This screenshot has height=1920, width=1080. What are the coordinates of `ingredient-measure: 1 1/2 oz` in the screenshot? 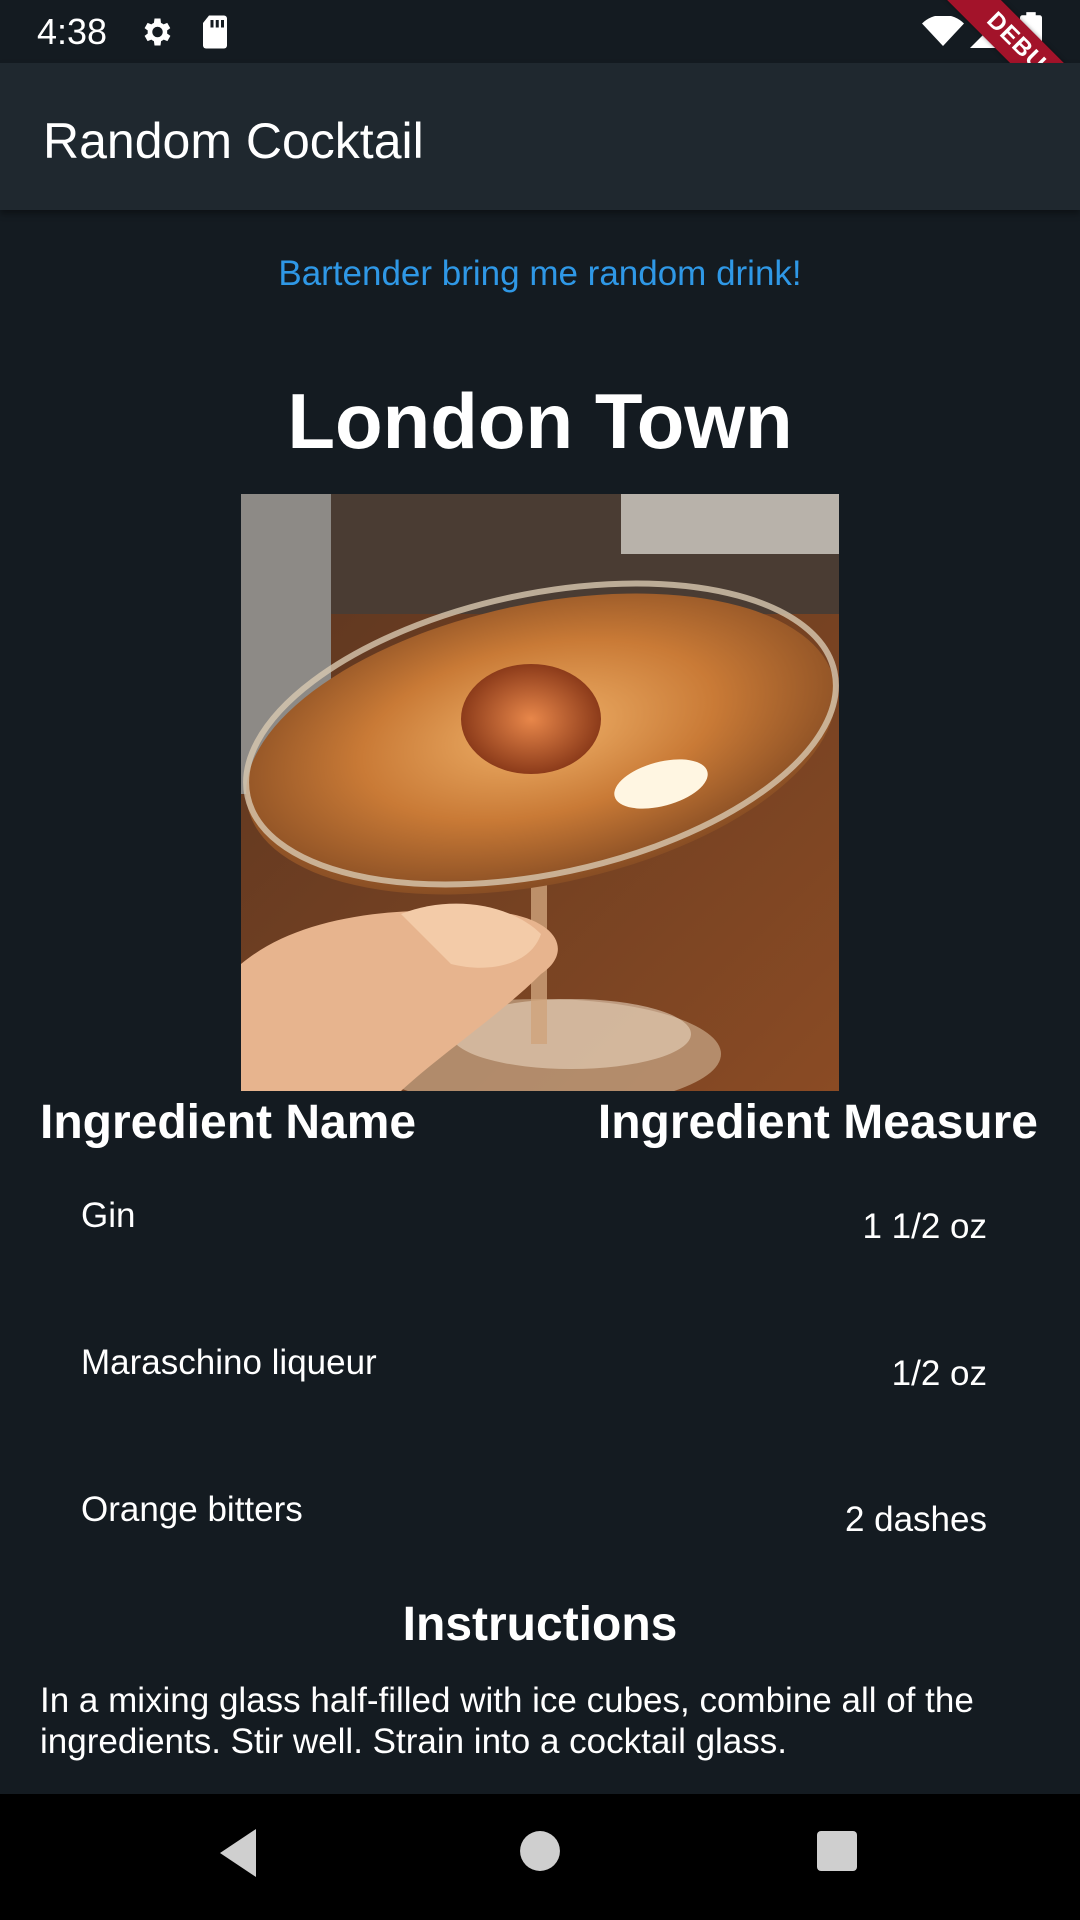 It's located at (924, 1226).